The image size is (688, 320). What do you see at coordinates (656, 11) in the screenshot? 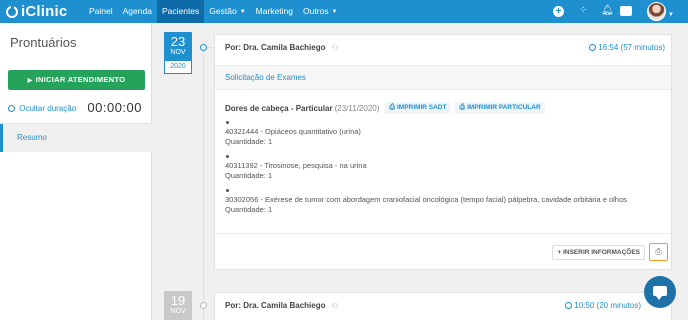
I see `user-avatar` at bounding box center [656, 11].